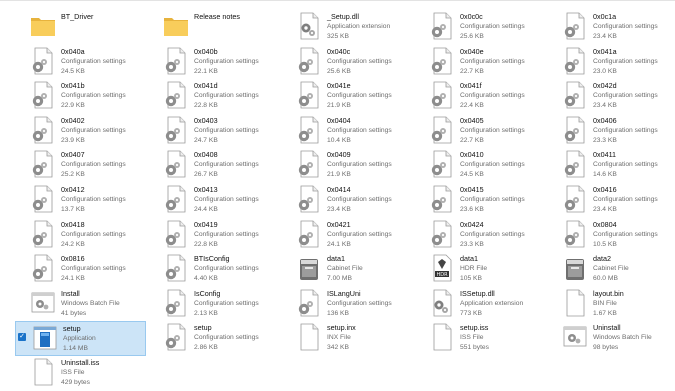 This screenshot has height=391, width=675. I want to click on file-item: setup.inx INX File 342 KB, so click(346, 338).